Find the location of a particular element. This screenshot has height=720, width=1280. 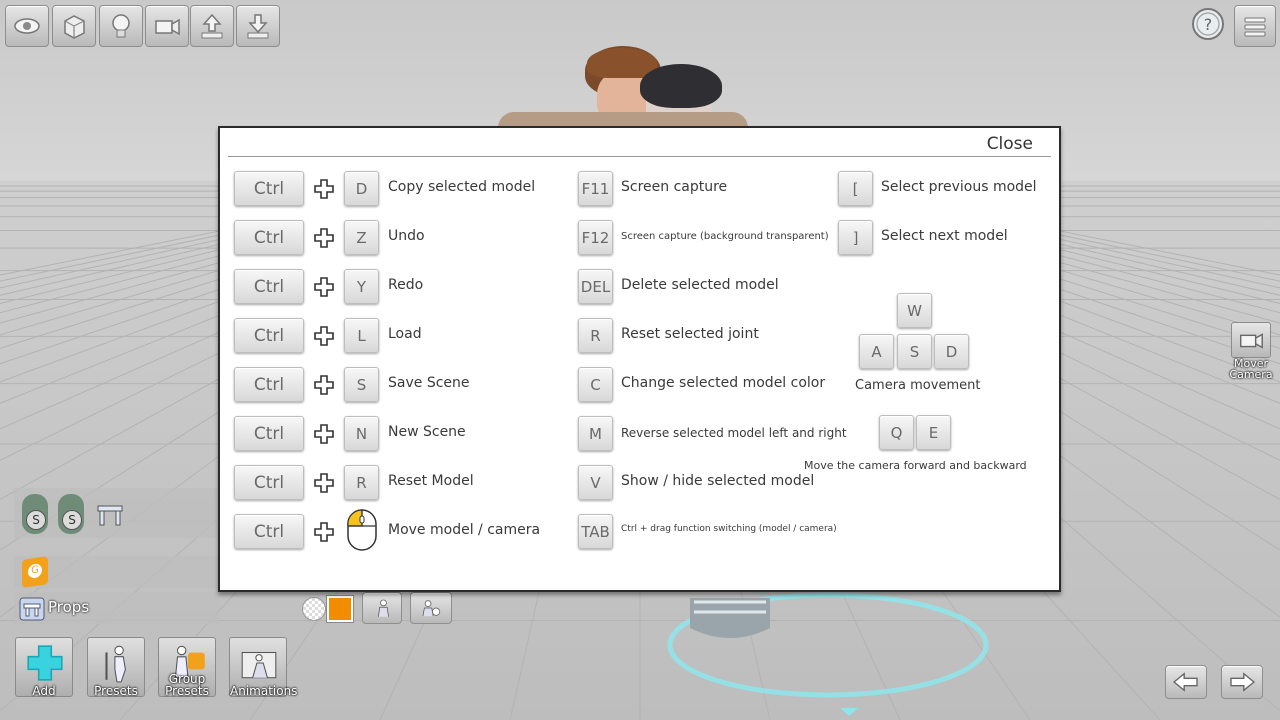

person-settings-button is located at coordinates (431, 608).